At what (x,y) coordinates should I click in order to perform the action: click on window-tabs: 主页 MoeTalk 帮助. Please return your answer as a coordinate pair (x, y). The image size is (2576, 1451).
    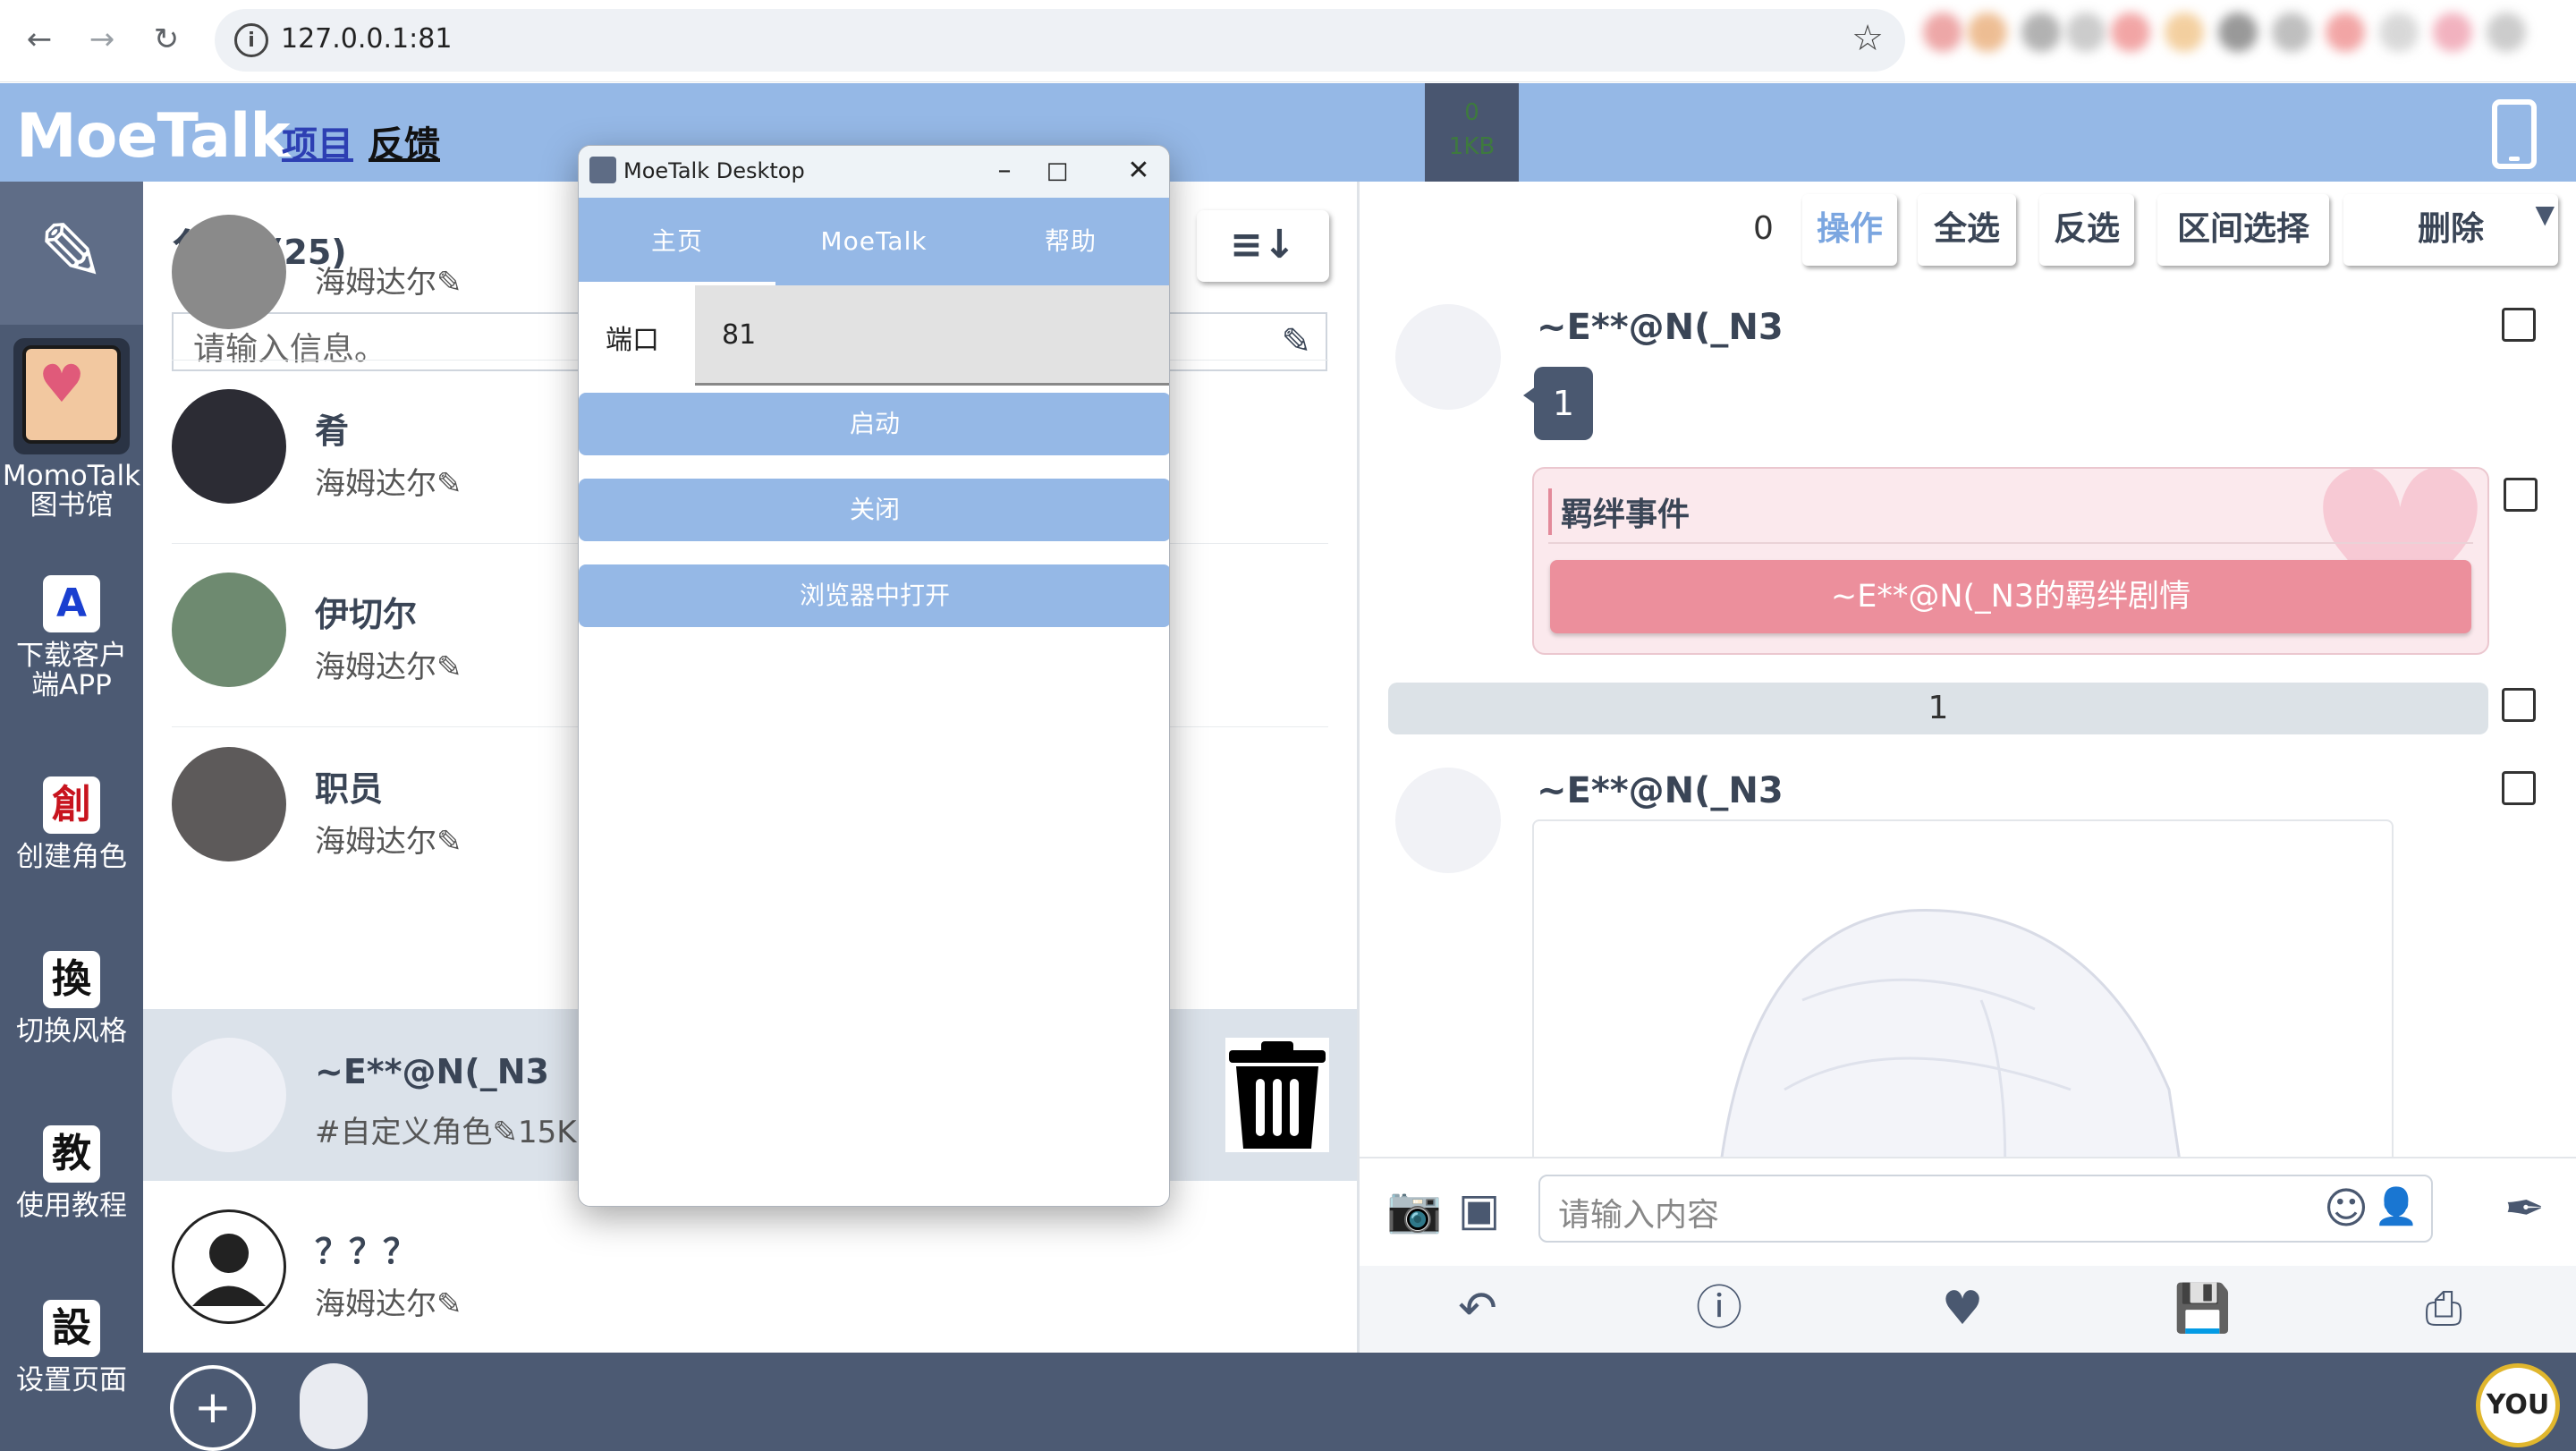
    Looking at the image, I should click on (874, 241).